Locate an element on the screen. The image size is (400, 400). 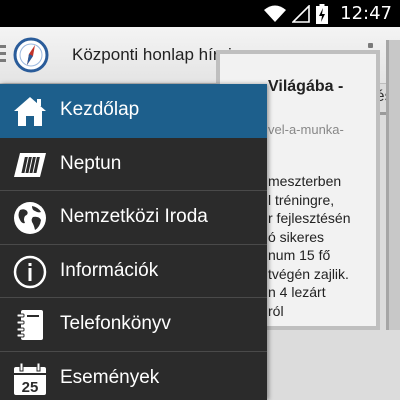
compass-icon is located at coordinates (31, 55).